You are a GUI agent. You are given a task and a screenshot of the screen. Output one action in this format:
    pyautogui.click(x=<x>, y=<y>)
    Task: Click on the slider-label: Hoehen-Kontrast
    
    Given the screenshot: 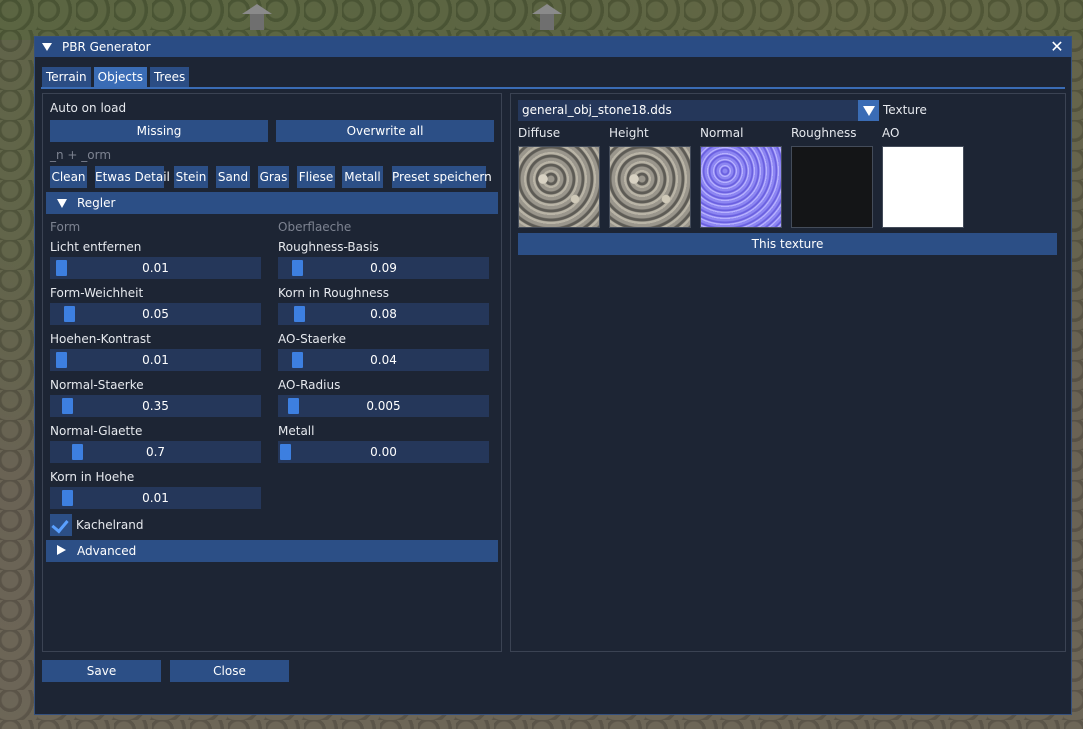 What is the action you would take?
    pyautogui.click(x=100, y=339)
    